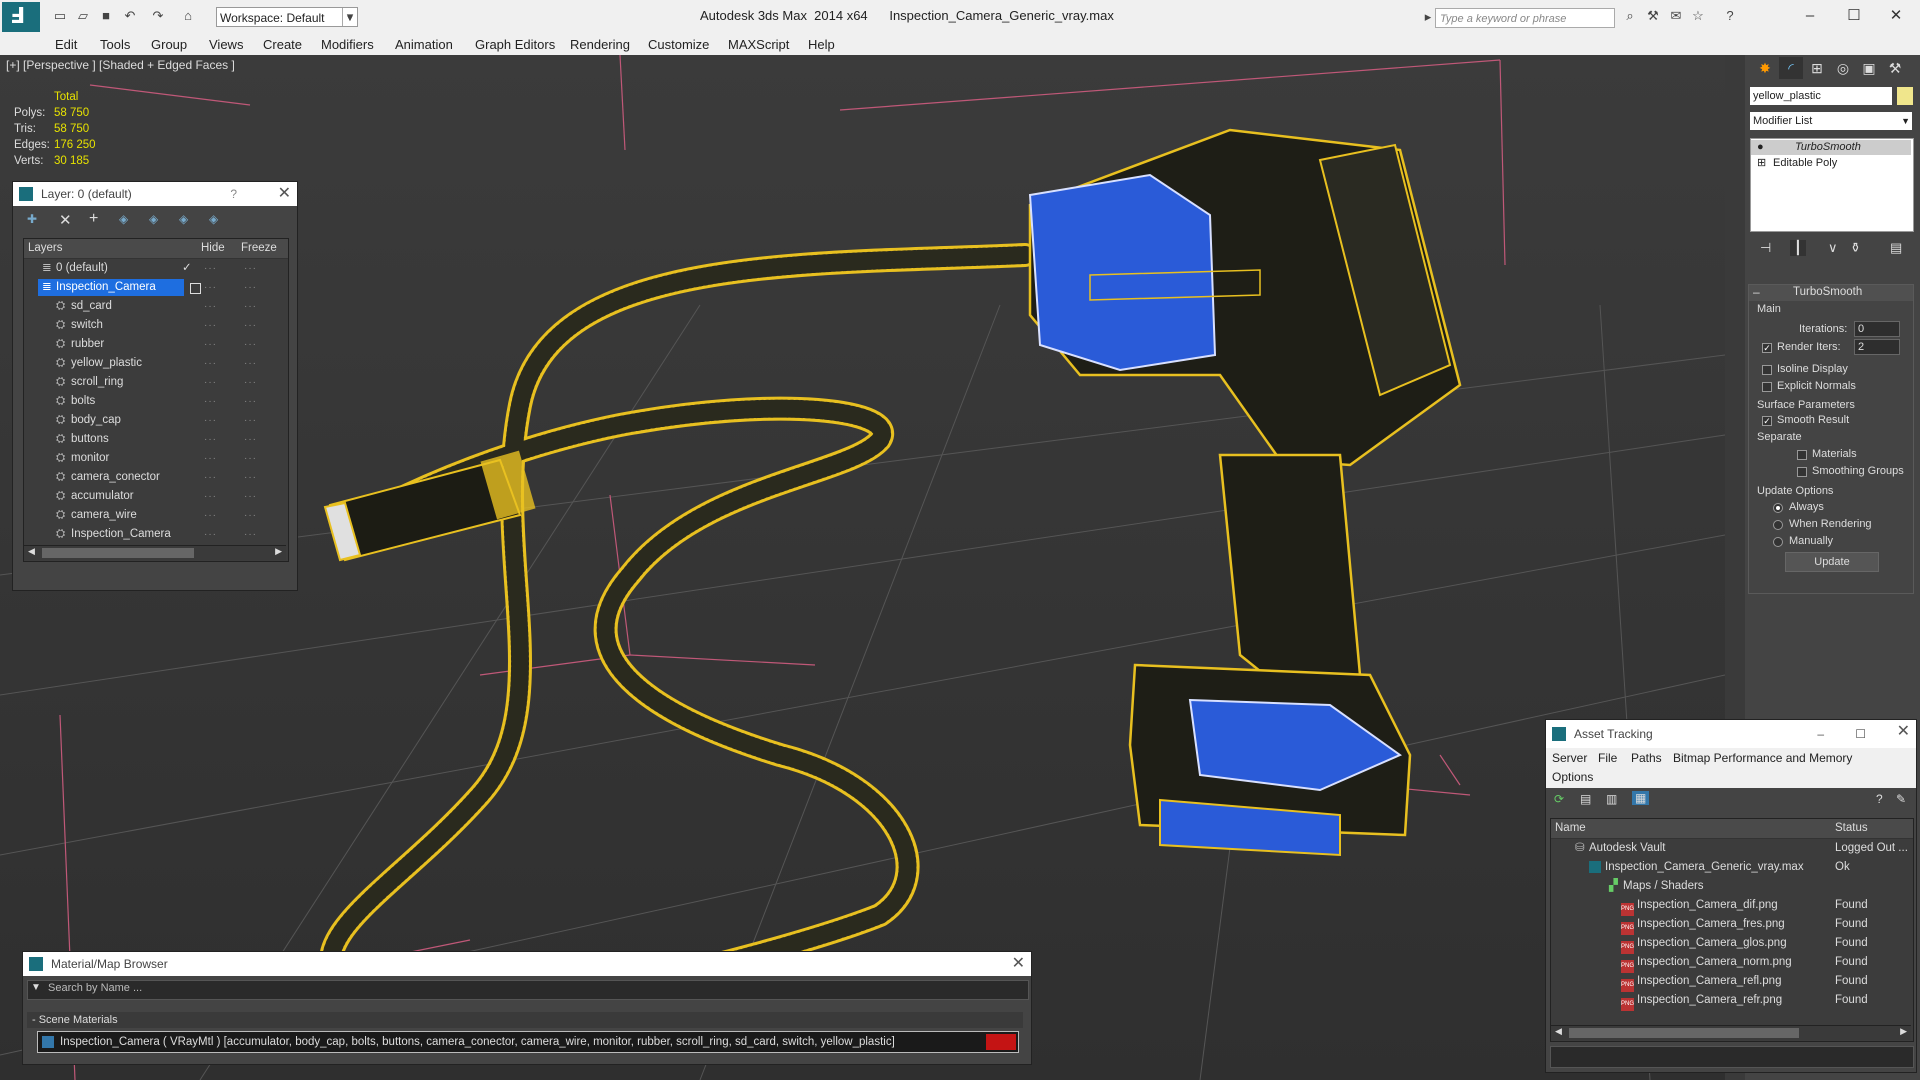  What do you see at coordinates (1607, 758) in the screenshot?
I see `menu-file: File` at bounding box center [1607, 758].